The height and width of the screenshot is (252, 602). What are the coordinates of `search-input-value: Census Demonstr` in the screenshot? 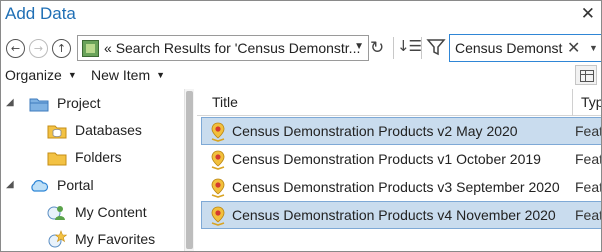 It's located at (509, 48).